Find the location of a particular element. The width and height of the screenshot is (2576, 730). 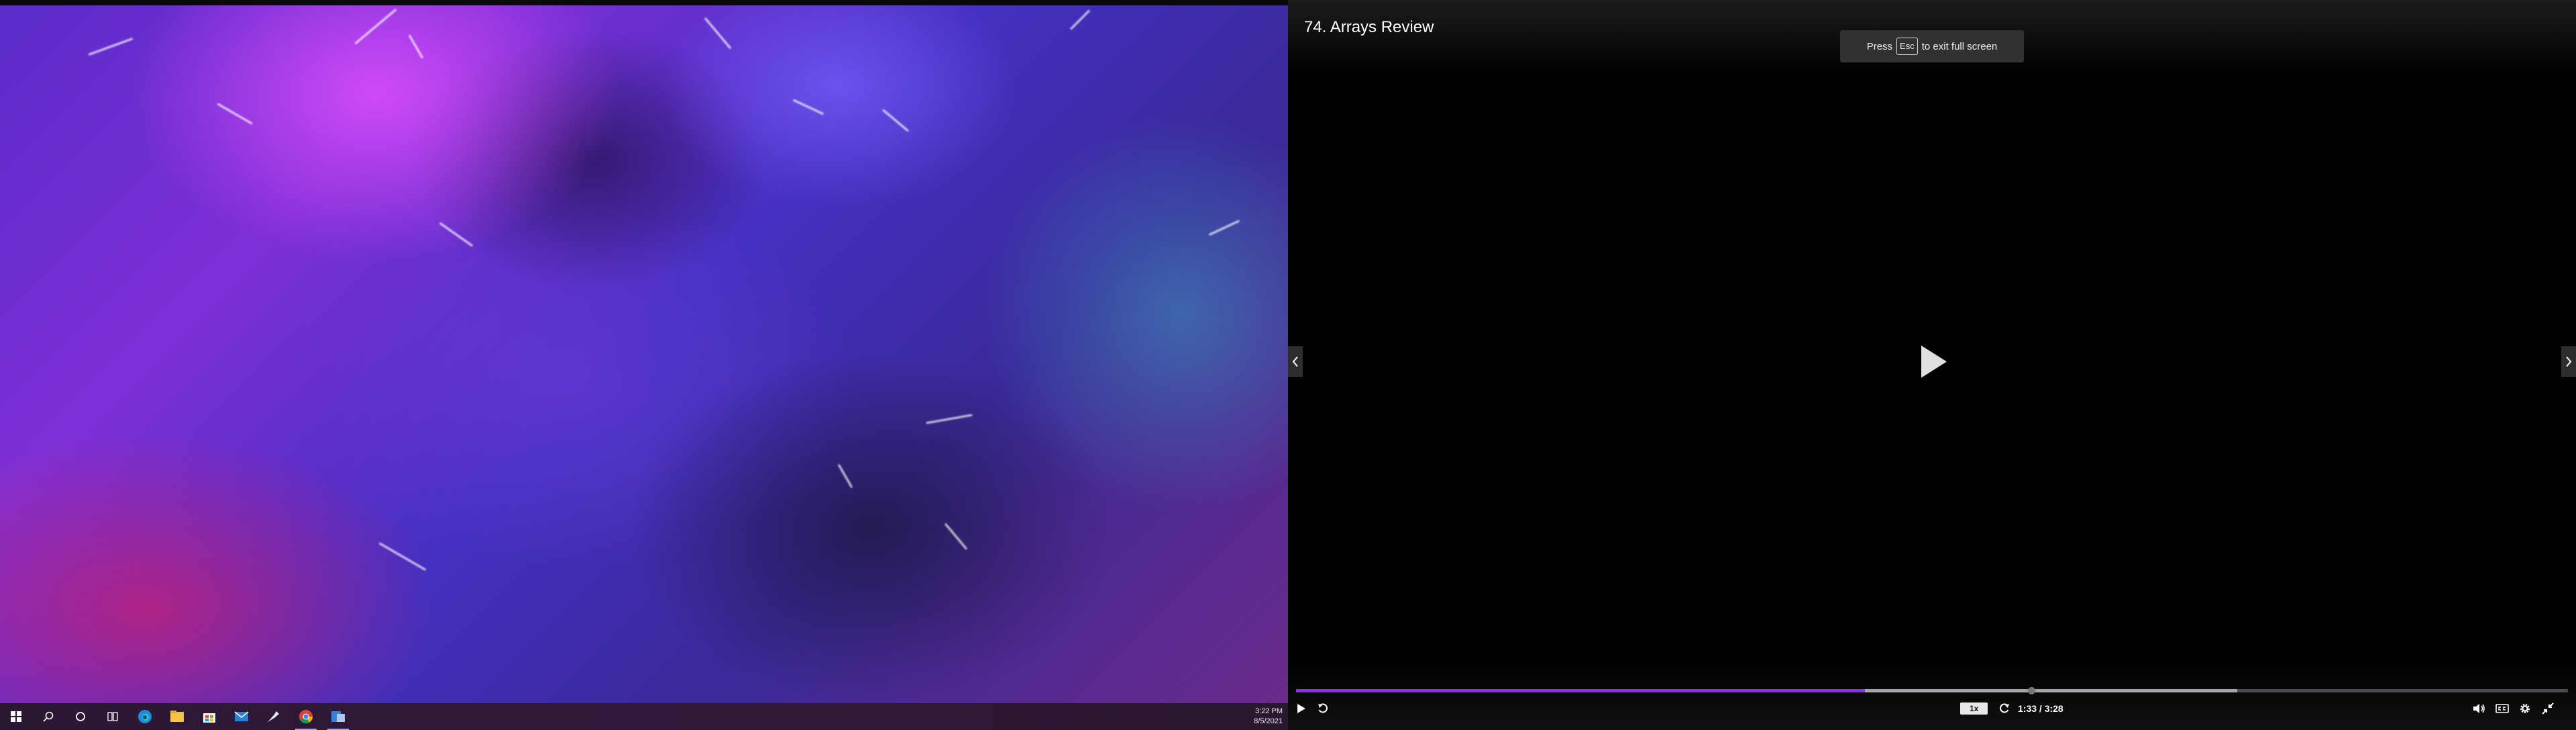

chrome-icon is located at coordinates (306, 717).